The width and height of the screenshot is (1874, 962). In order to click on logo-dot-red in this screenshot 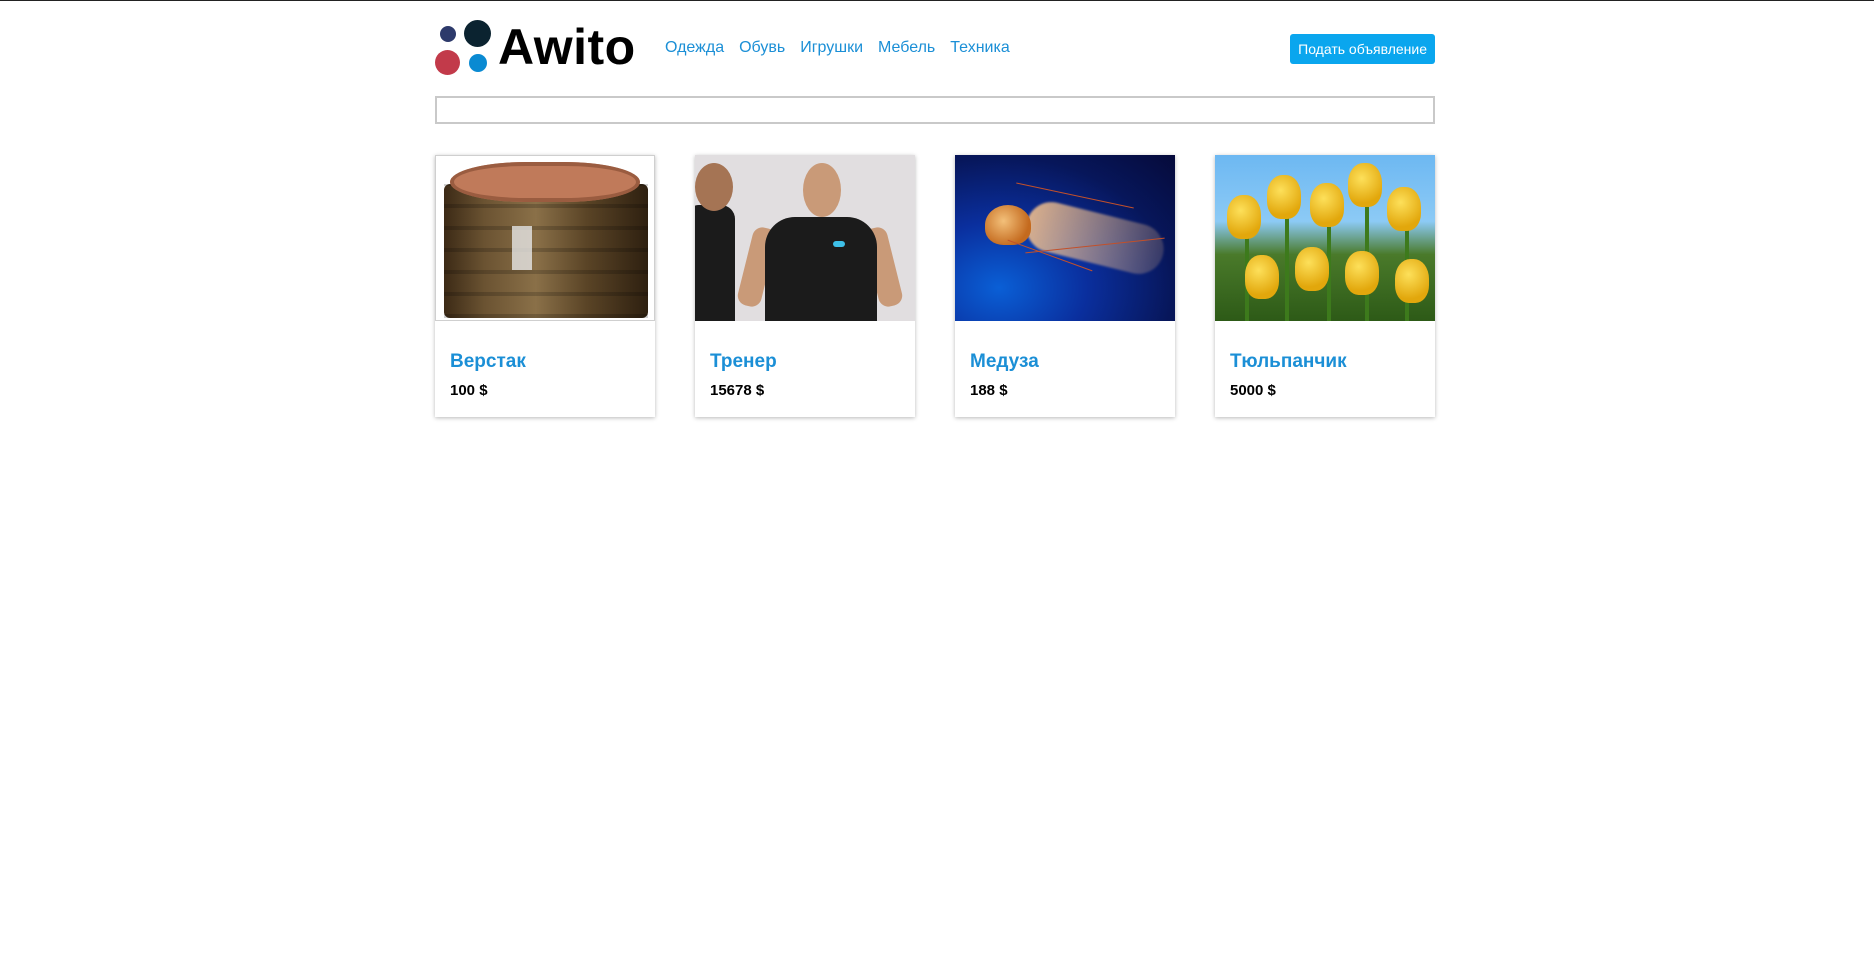, I will do `click(447, 62)`.